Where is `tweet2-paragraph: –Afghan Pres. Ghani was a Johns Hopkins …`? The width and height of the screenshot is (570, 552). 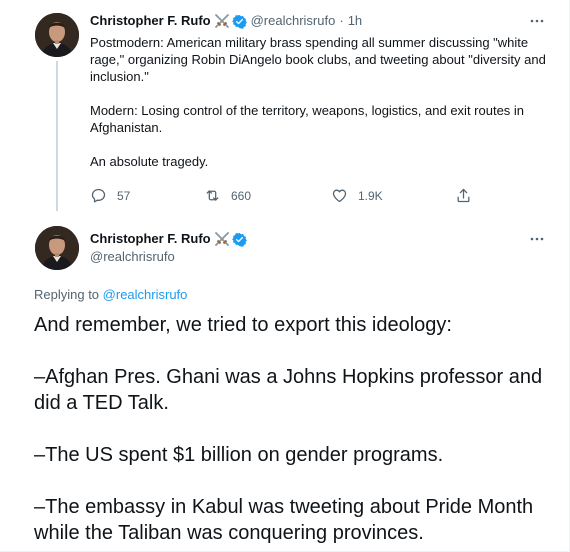
tweet2-paragraph: –Afghan Pres. Ghani was a Johns Hopkins … is located at coordinates (288, 390).